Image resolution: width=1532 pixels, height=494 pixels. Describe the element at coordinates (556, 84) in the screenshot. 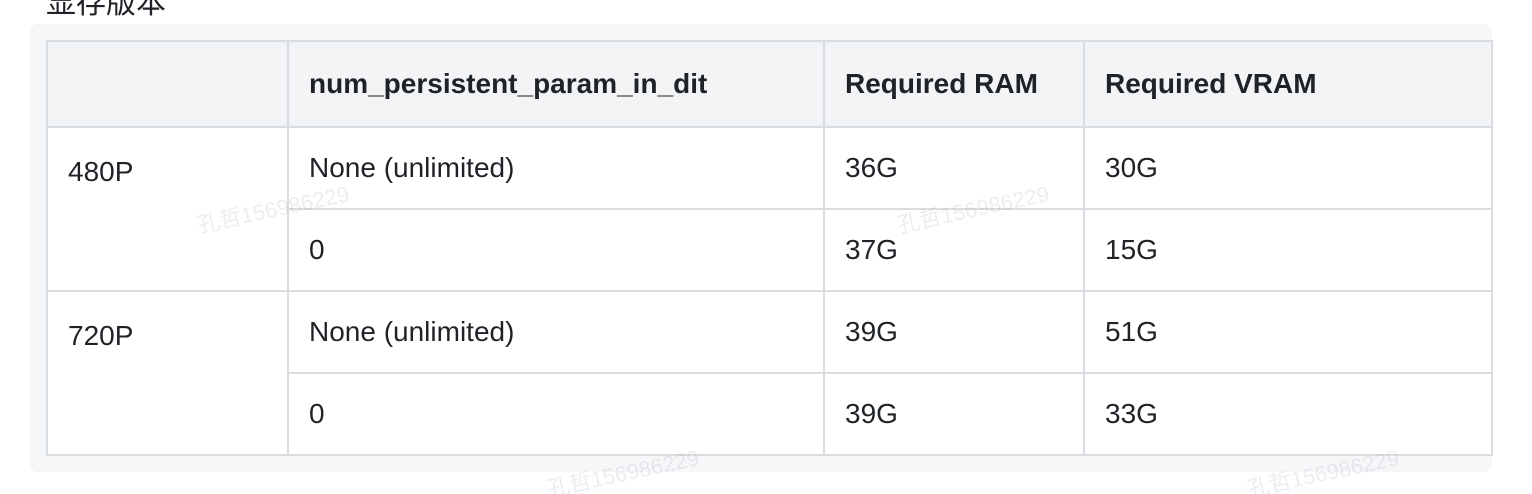

I see `header-num-persistent-param: num_persistent_param_in_dit` at that location.